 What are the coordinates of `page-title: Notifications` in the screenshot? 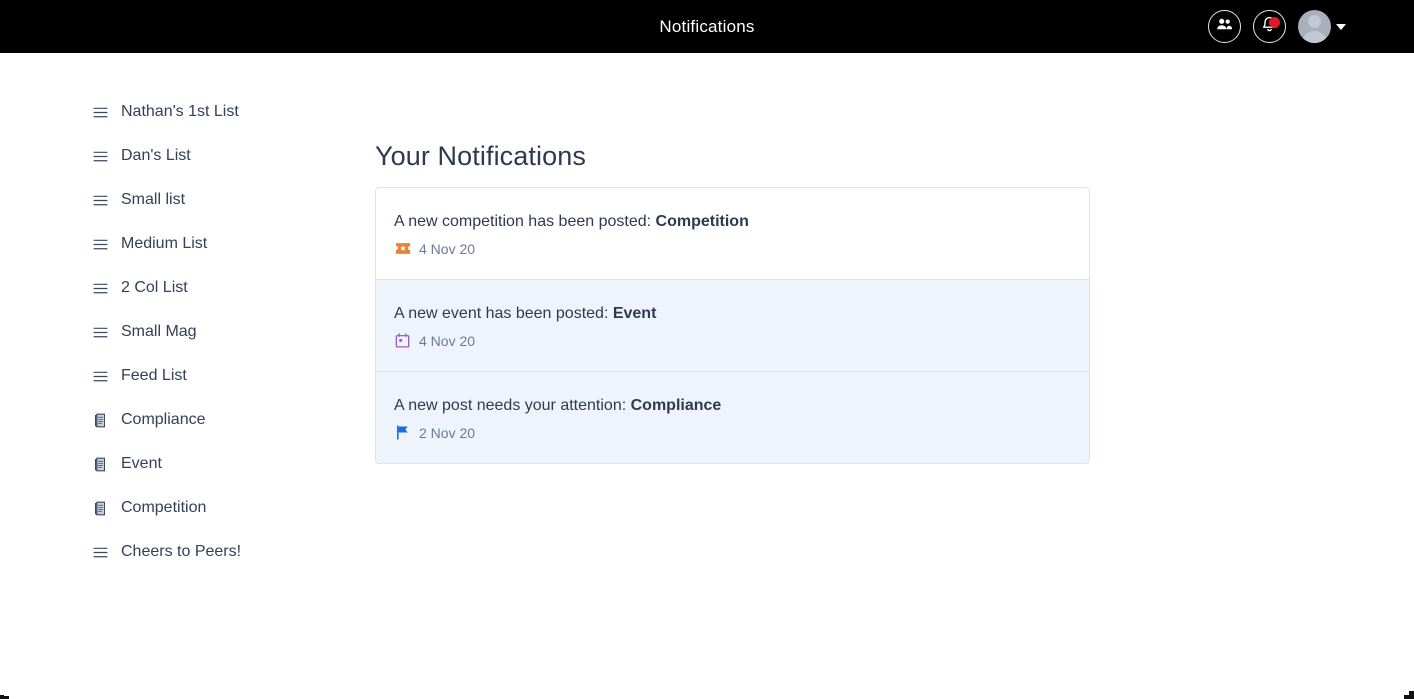 It's located at (707, 26).